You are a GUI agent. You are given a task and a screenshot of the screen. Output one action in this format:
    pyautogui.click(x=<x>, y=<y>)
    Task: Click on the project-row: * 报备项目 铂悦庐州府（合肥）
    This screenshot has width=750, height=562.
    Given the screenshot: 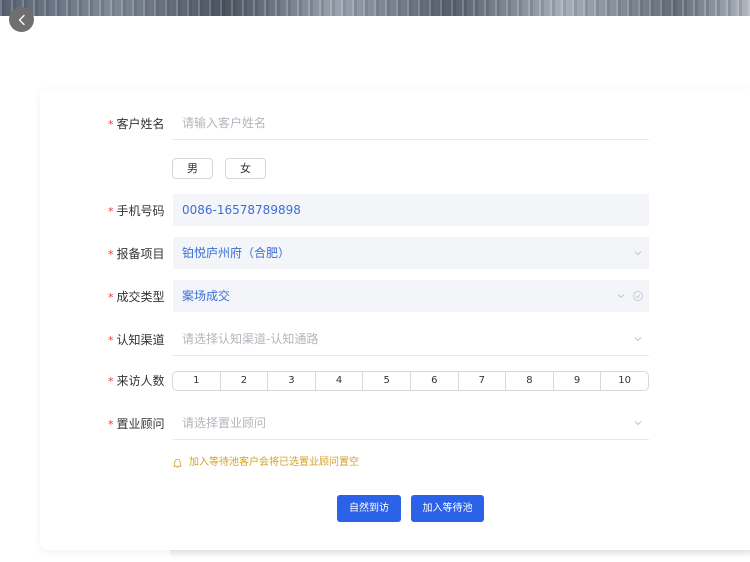 What is the action you would take?
    pyautogui.click(x=395, y=254)
    